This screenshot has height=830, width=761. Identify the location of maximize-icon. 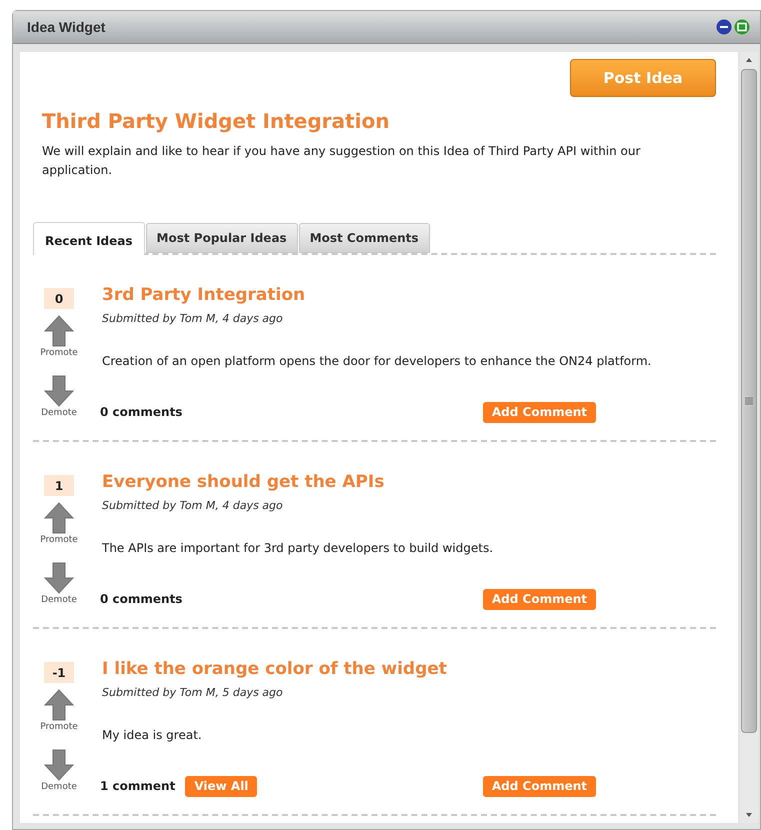
(742, 27).